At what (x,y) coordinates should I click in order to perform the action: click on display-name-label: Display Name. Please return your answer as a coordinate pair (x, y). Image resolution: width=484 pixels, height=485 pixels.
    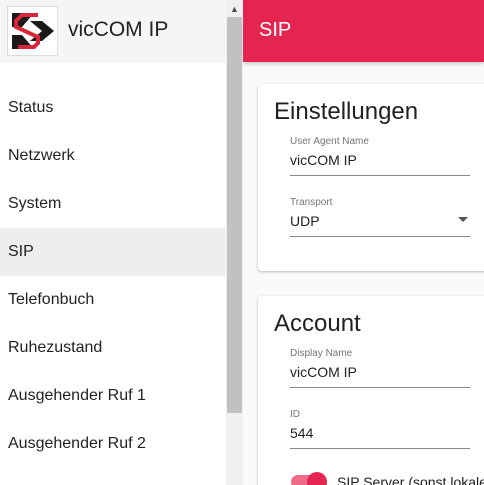
    Looking at the image, I should click on (321, 353).